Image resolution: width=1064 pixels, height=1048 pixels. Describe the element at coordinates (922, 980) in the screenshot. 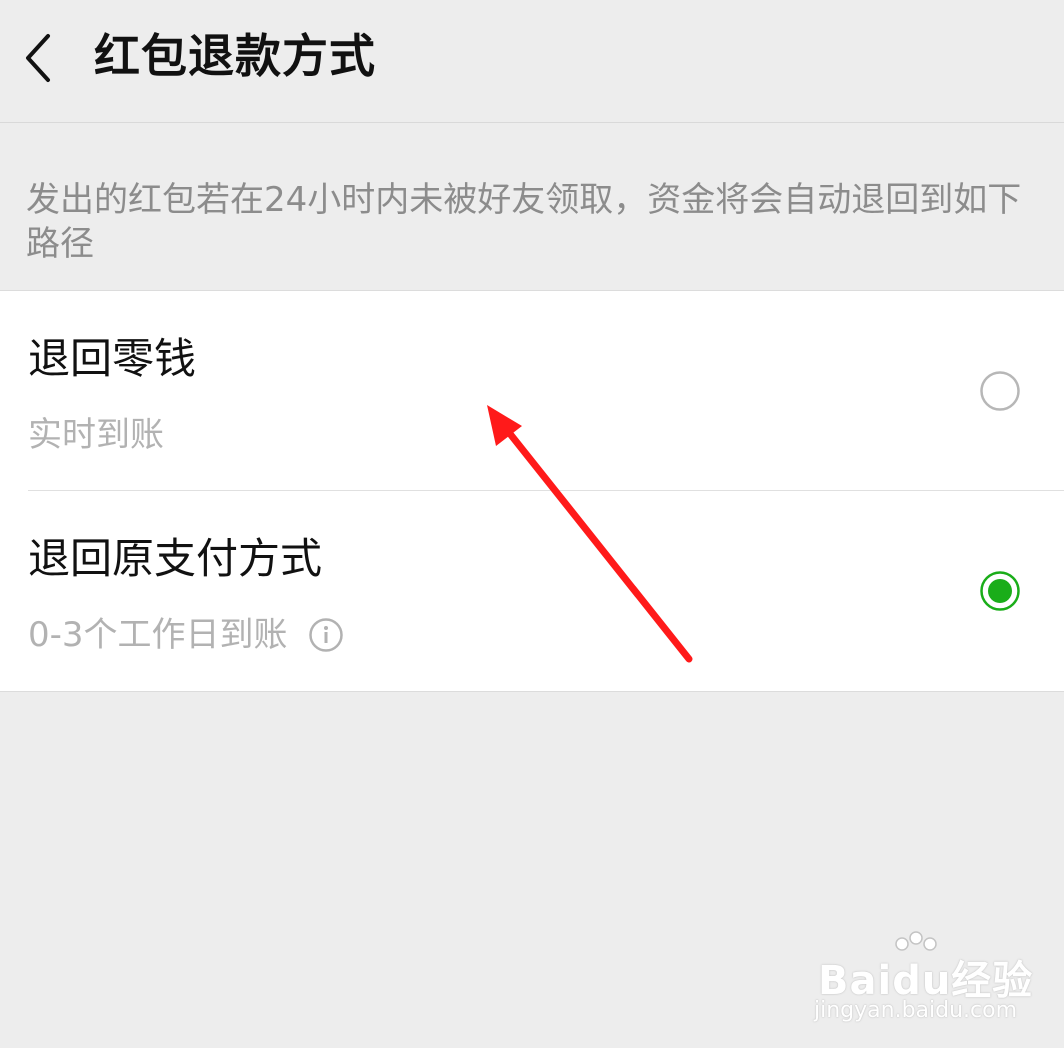

I see `baidu-jingyan-watermark: Baidu经验 jingyan.baidu.com` at that location.